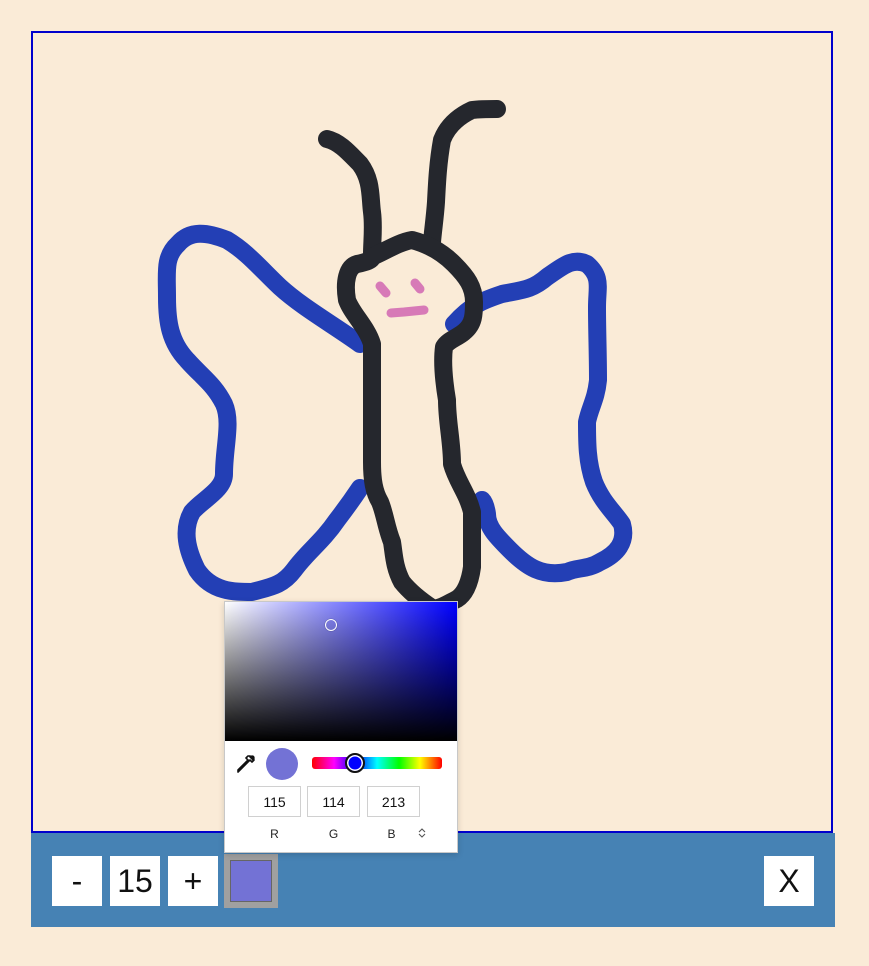 This screenshot has height=966, width=869. What do you see at coordinates (246, 764) in the screenshot?
I see `eyedropper-icon` at bounding box center [246, 764].